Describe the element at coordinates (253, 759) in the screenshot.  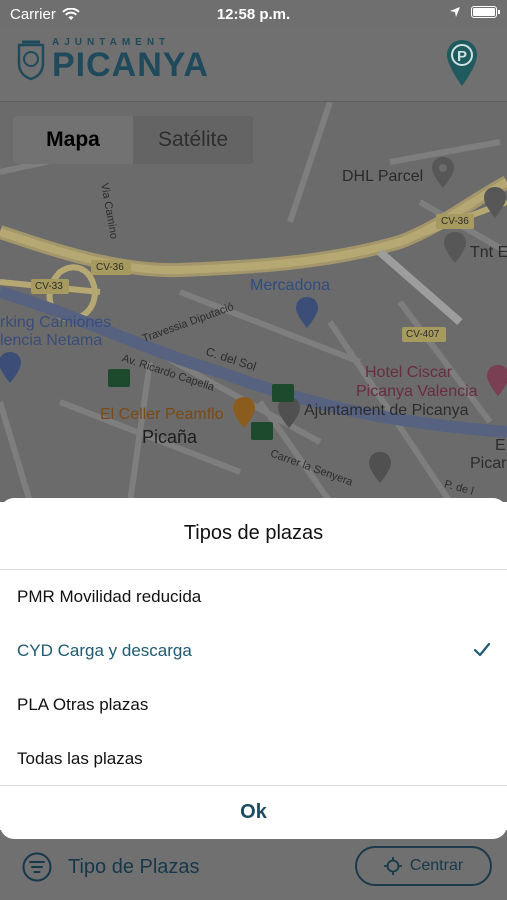
I see `option-todas: Todas las plazas` at that location.